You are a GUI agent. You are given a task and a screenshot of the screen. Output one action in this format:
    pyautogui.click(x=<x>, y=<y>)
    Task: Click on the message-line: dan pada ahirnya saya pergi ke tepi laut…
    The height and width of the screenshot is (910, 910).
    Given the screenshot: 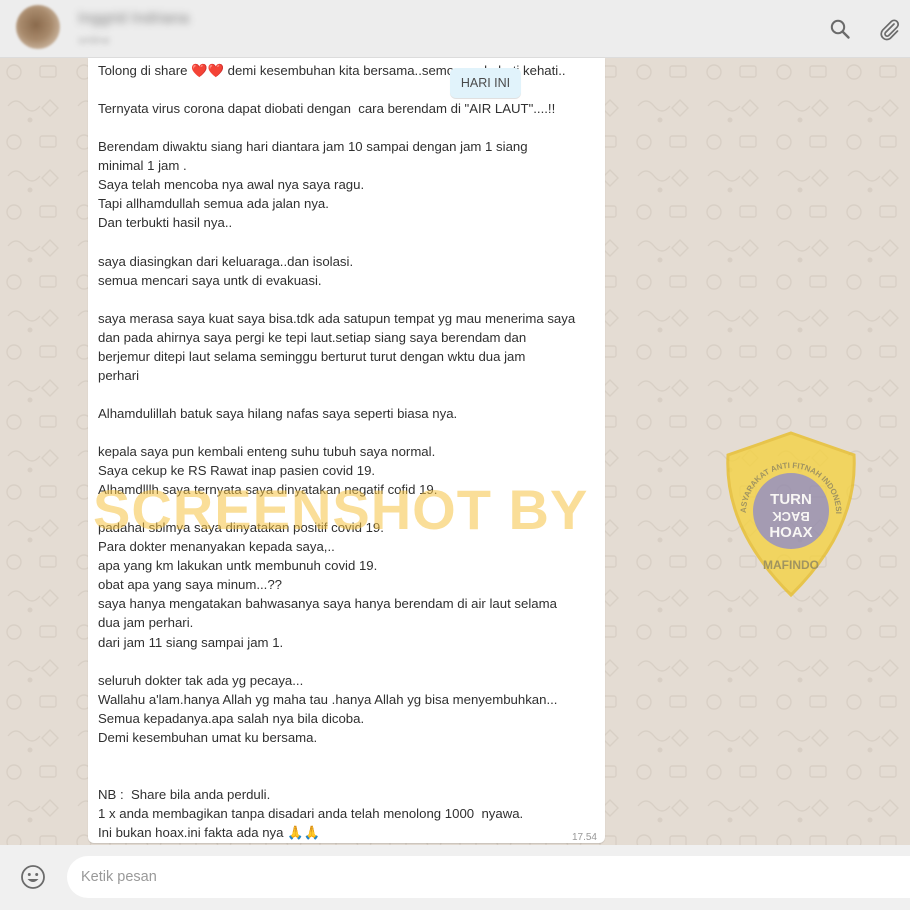 What is the action you would take?
    pyautogui.click(x=312, y=337)
    